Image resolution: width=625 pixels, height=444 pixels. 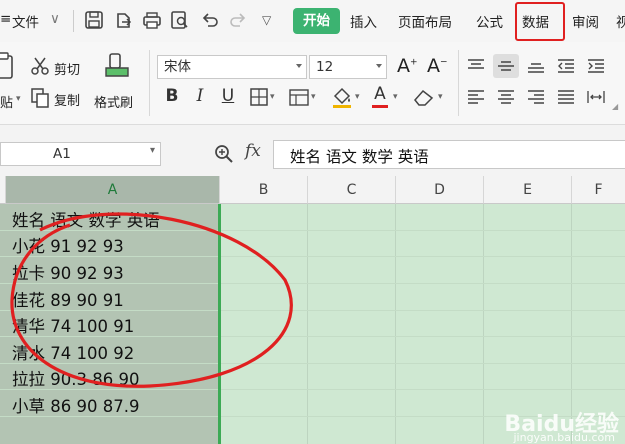 I want to click on fill-color-icon, so click(x=342, y=97).